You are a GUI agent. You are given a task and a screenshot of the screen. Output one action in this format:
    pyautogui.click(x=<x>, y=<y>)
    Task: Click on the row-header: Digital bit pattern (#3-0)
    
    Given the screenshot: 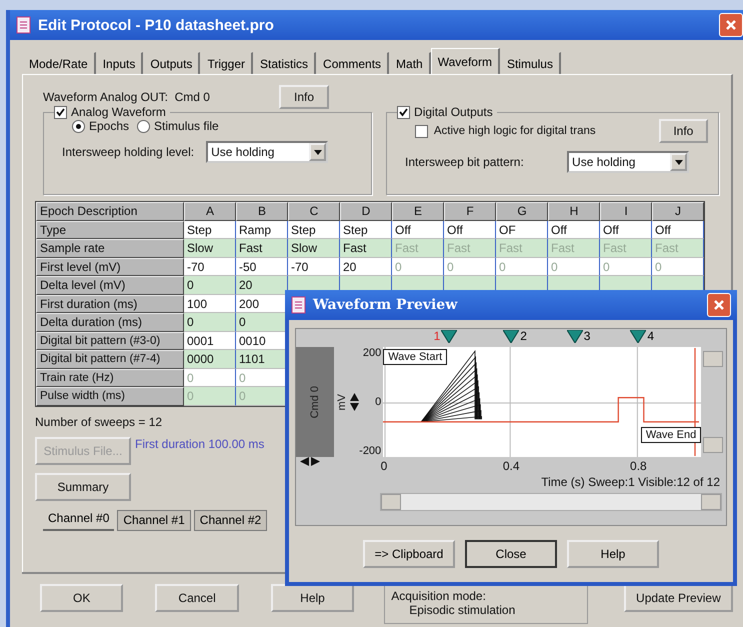 What is the action you would take?
    pyautogui.click(x=110, y=341)
    